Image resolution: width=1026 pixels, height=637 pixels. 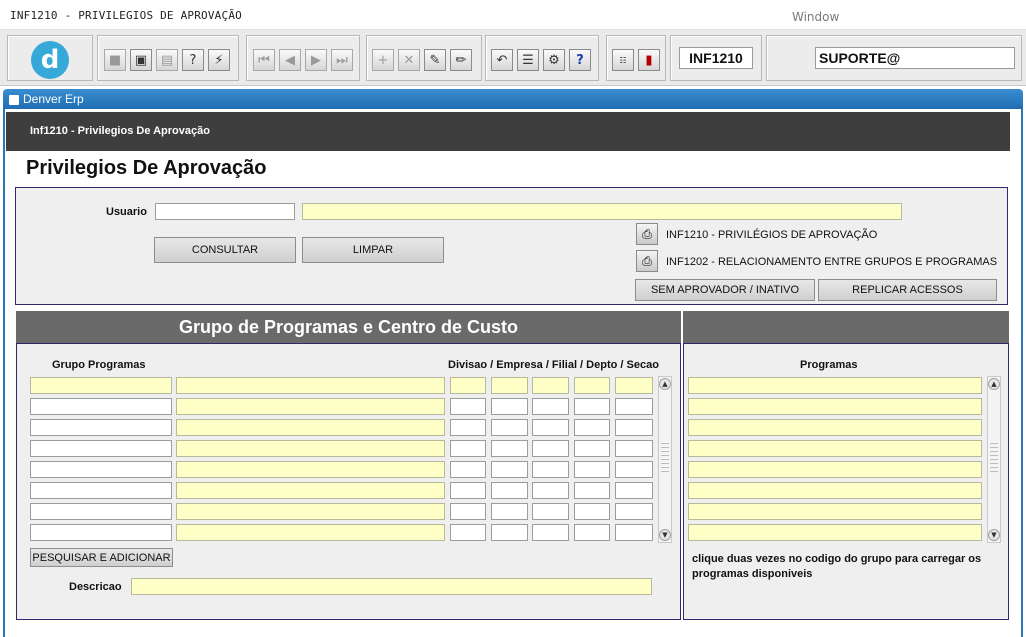 What do you see at coordinates (219, 60) in the screenshot?
I see `execute-icon: ⚡` at bounding box center [219, 60].